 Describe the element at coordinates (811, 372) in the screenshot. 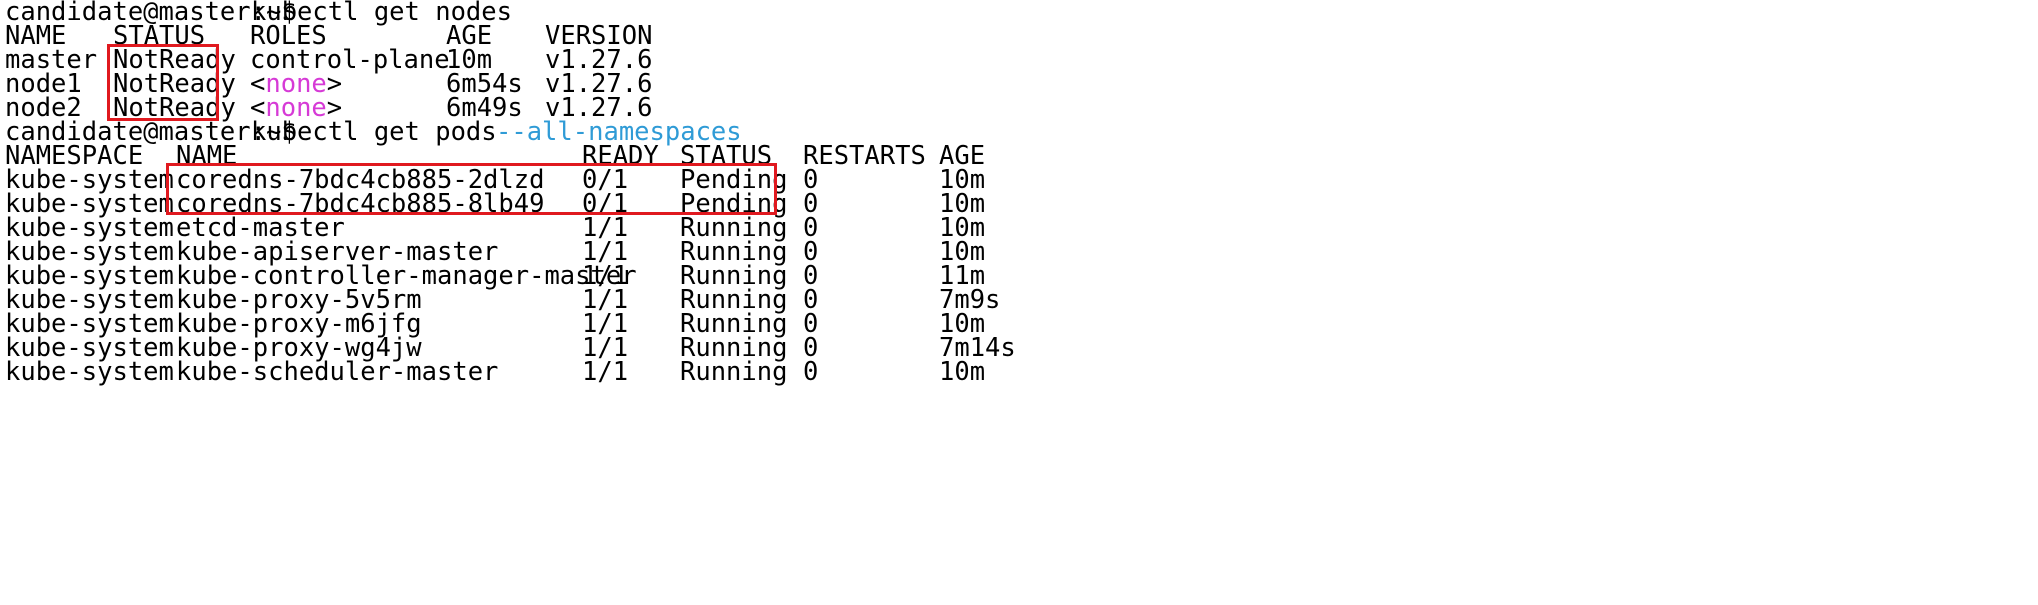

I see `pod-restarts: 0` at that location.